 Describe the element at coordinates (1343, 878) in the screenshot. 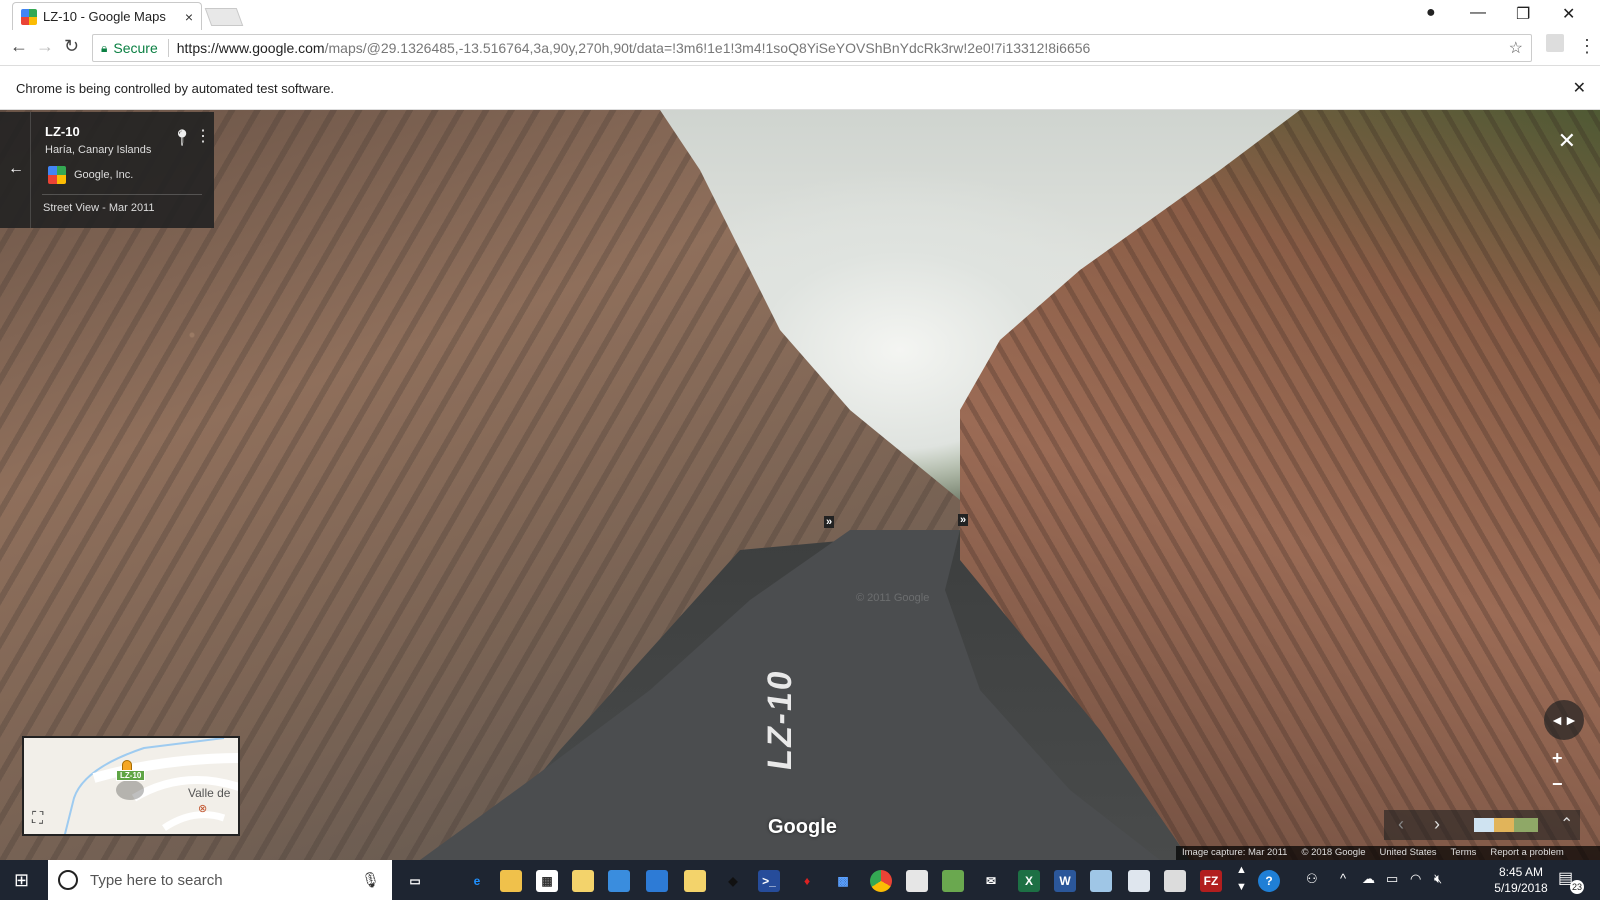

I see `show-hidden-icons-icon: ^` at that location.